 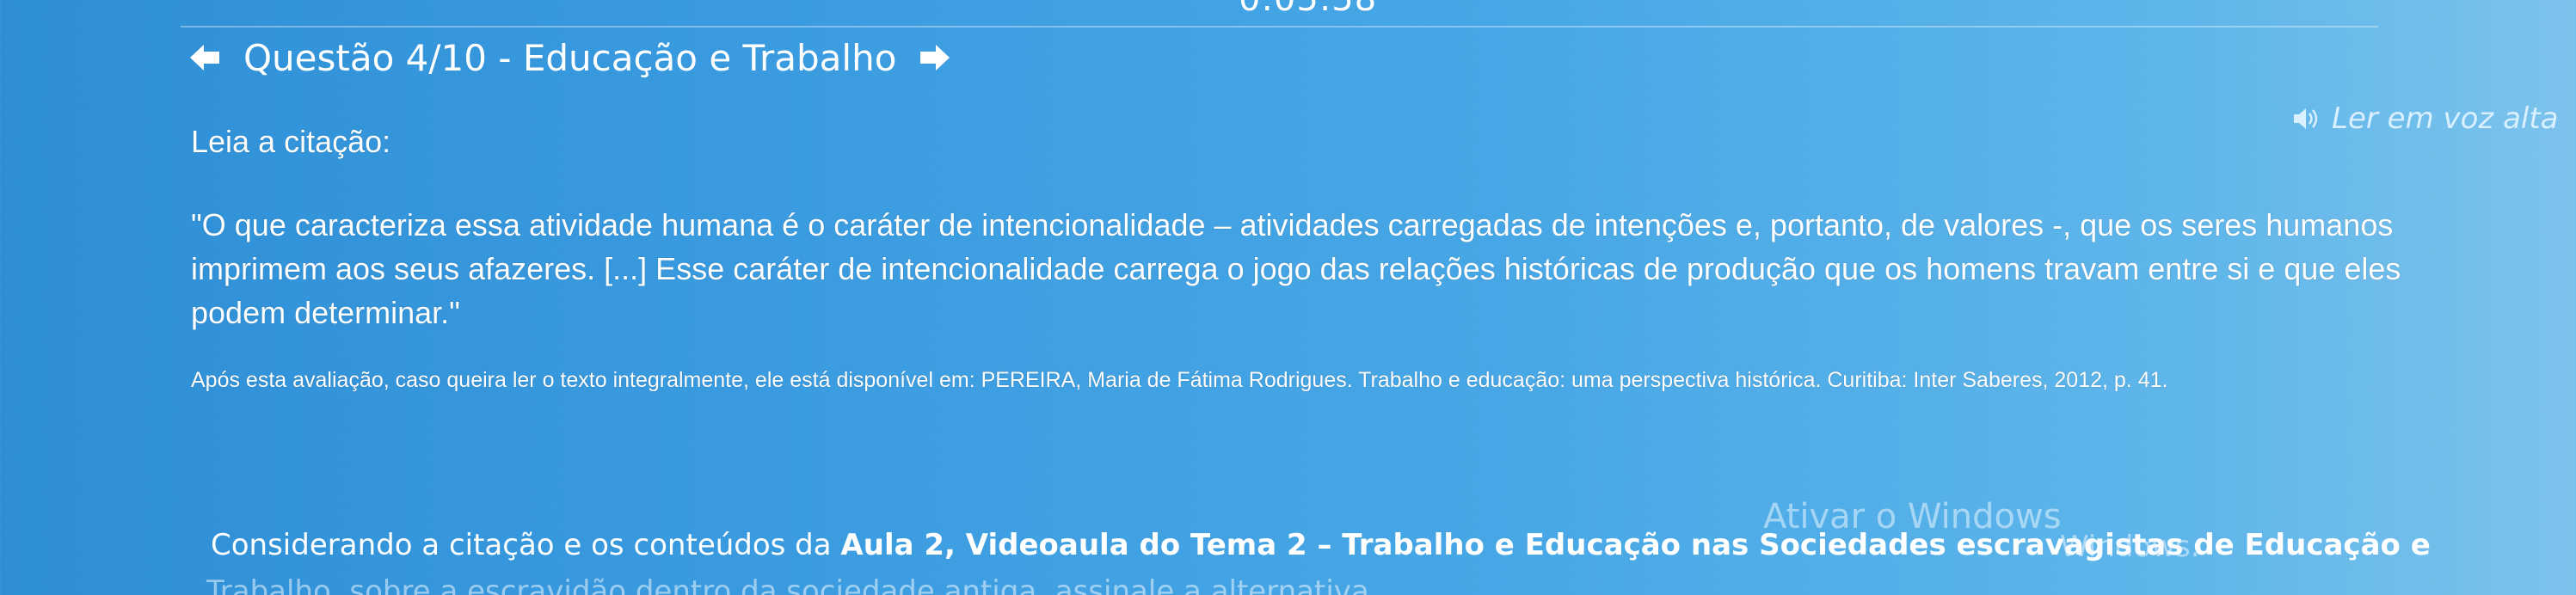 I want to click on question-header: Questão 4/10 - Educação e Trabalho, so click(x=570, y=58).